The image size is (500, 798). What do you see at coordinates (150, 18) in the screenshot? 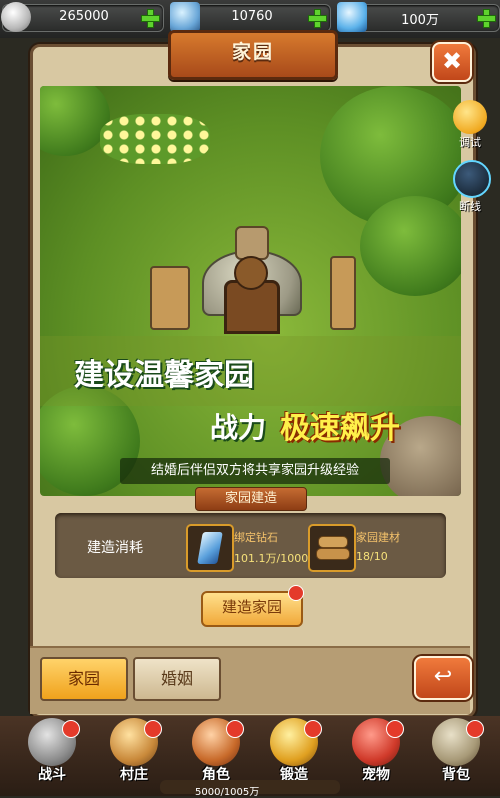
I see `add-silver-button` at bounding box center [150, 18].